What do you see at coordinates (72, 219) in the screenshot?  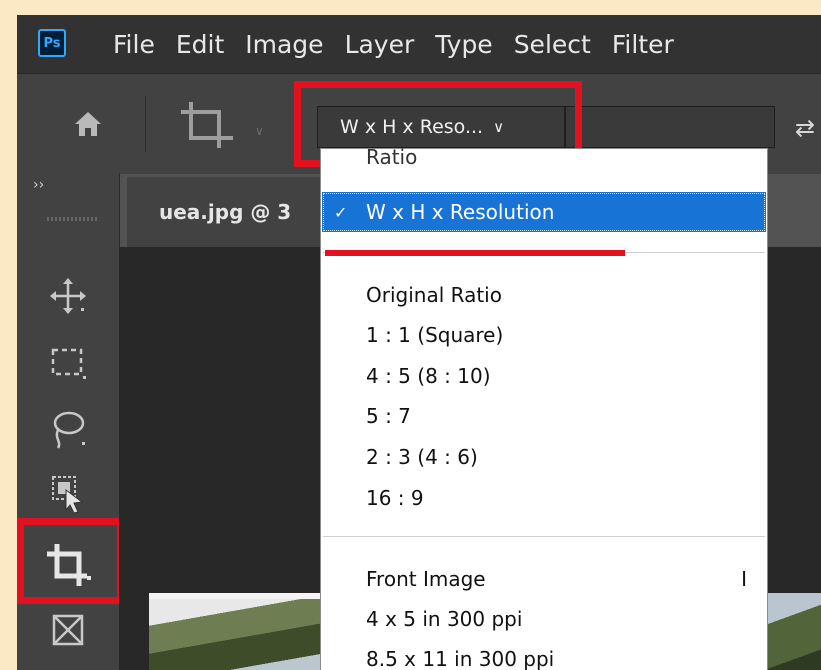 I see `panel-grip` at bounding box center [72, 219].